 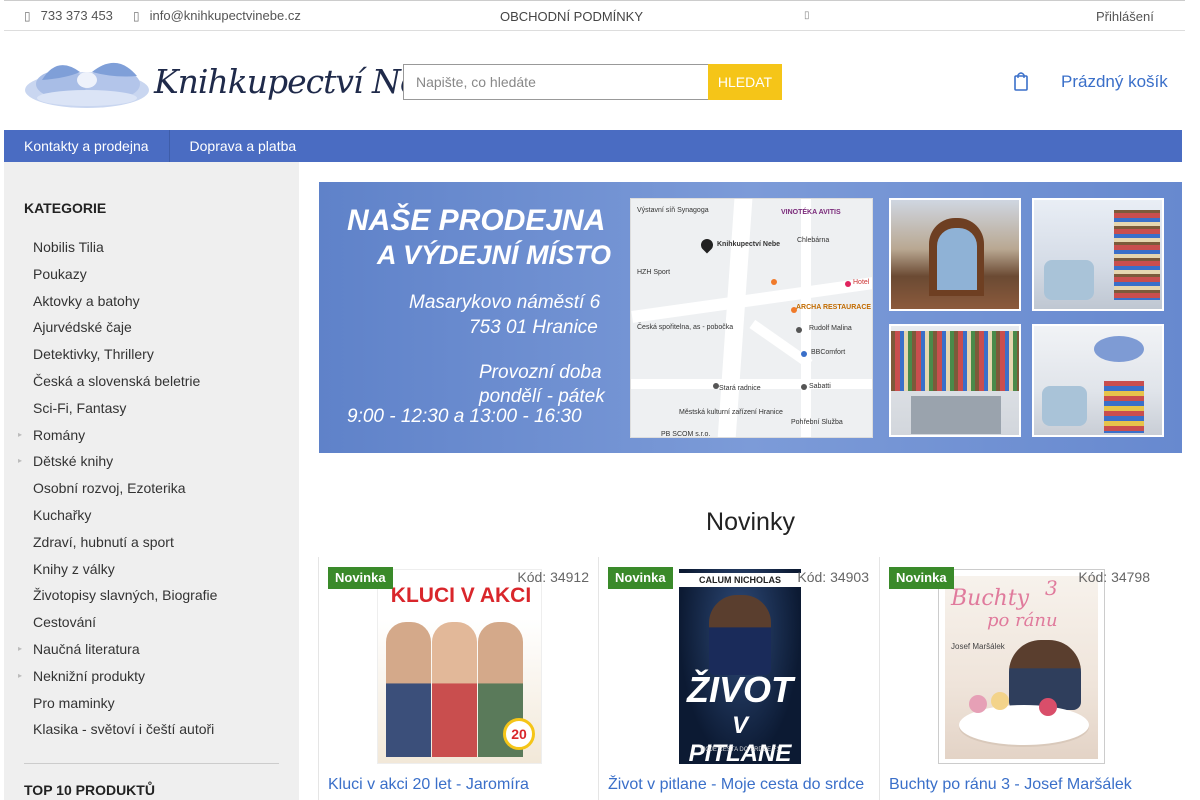 I want to click on cover-author: Josef Maršálek, so click(x=978, y=646).